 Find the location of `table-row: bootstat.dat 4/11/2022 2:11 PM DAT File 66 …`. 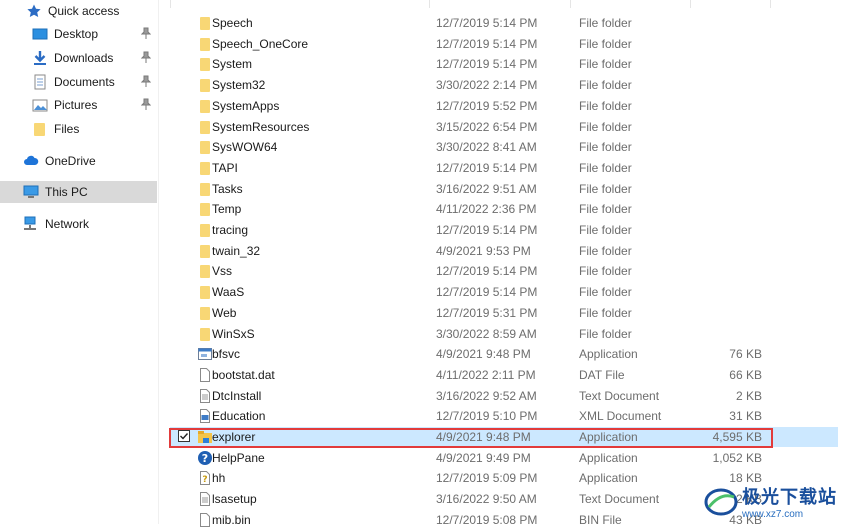

table-row: bootstat.dat 4/11/2022 2:11 PM DAT File 66 … is located at coordinates (504, 375).